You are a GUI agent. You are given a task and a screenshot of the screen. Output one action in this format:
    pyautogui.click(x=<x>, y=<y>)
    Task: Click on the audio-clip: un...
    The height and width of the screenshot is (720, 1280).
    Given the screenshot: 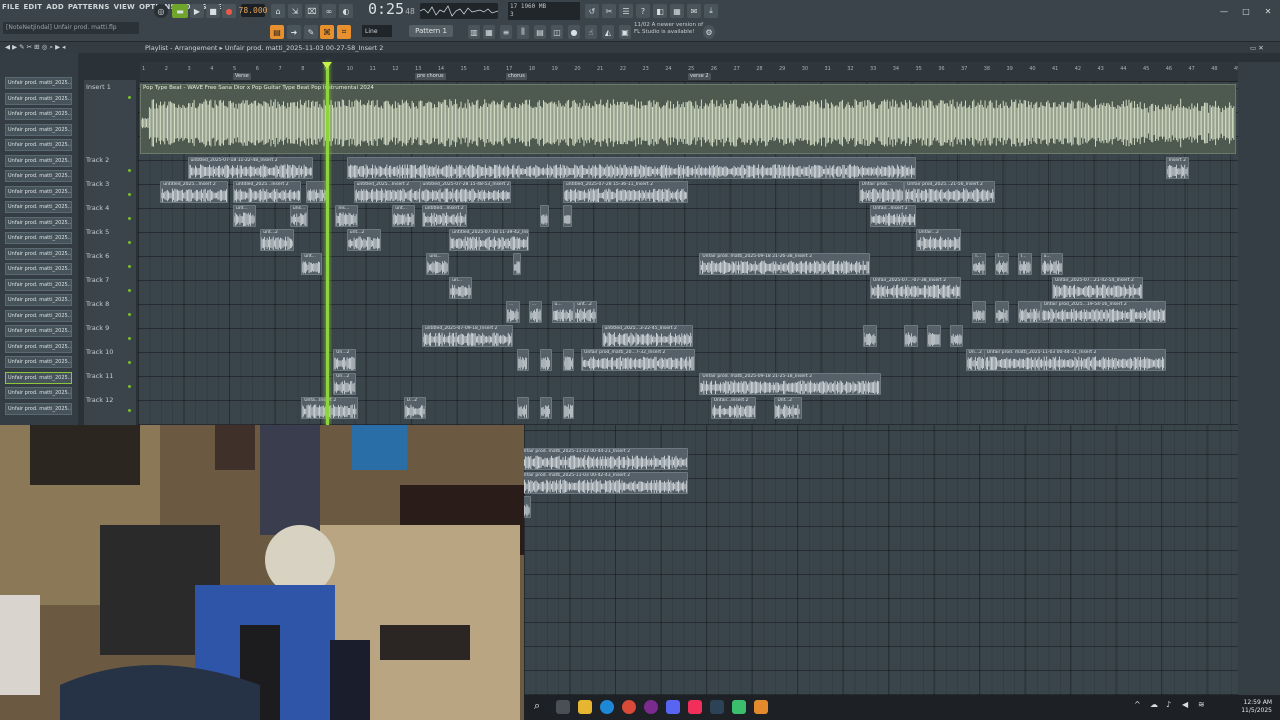 What is the action you would take?
    pyautogui.click(x=460, y=288)
    